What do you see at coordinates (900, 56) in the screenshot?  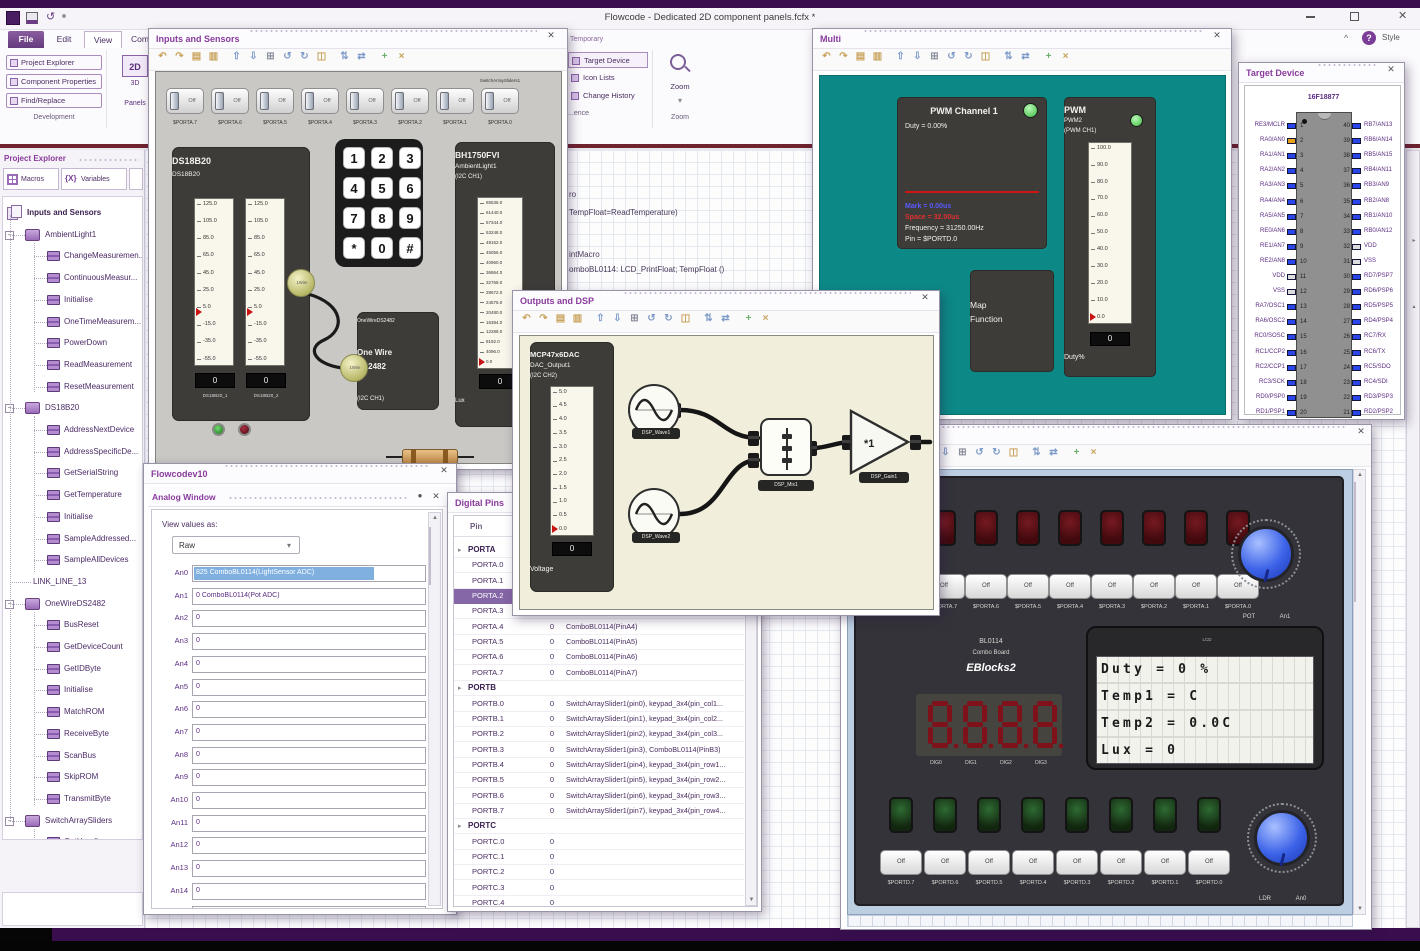 I see `bring-front-icon: ⇧` at bounding box center [900, 56].